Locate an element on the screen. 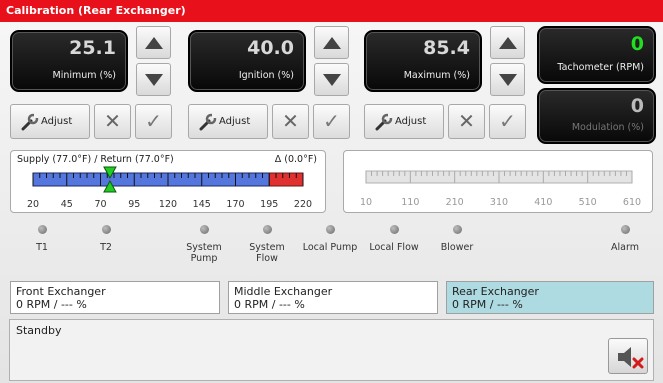 This screenshot has width=663, height=383. rpm-tick-label: 10 is located at coordinates (366, 202).